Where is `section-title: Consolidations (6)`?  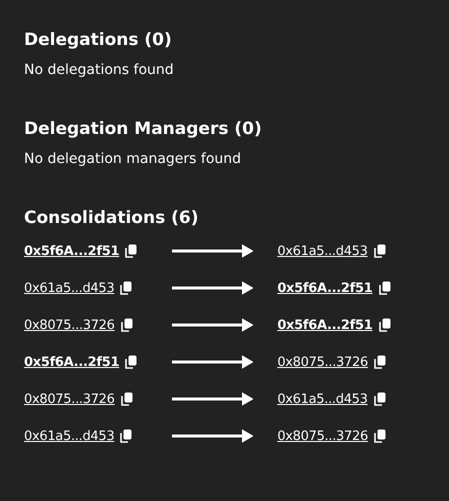
section-title: Consolidations (6) is located at coordinates (112, 218).